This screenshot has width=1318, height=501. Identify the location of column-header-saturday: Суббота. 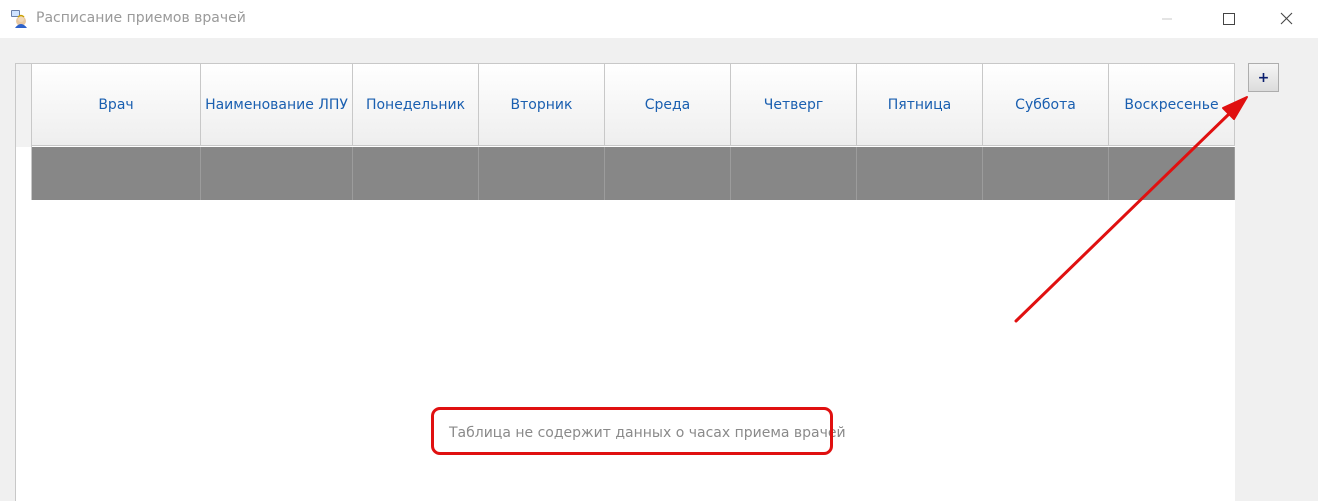
(1046, 105).